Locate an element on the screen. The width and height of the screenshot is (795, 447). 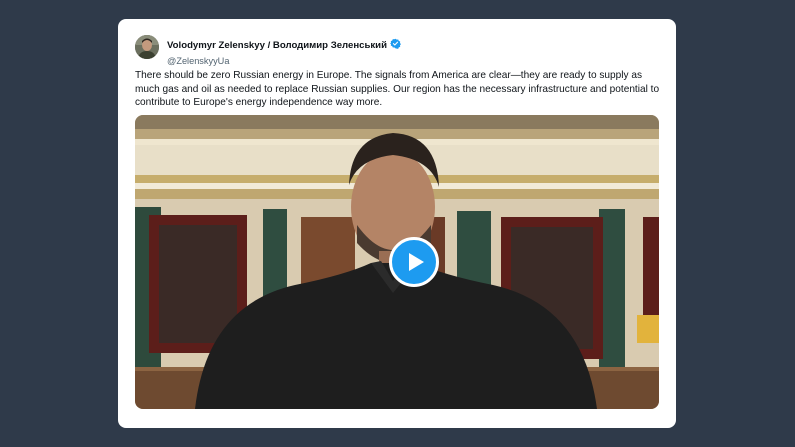
avatar-image is located at coordinates (147, 47).